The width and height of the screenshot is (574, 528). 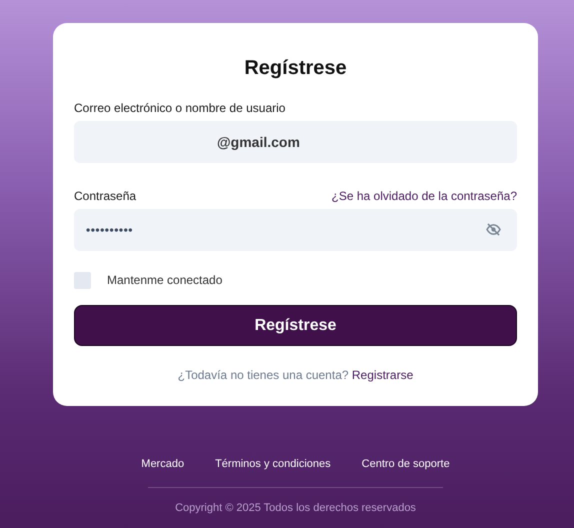 What do you see at coordinates (263, 375) in the screenshot?
I see `signup-prompt: ¿Todavía no tienes una cuenta?` at bounding box center [263, 375].